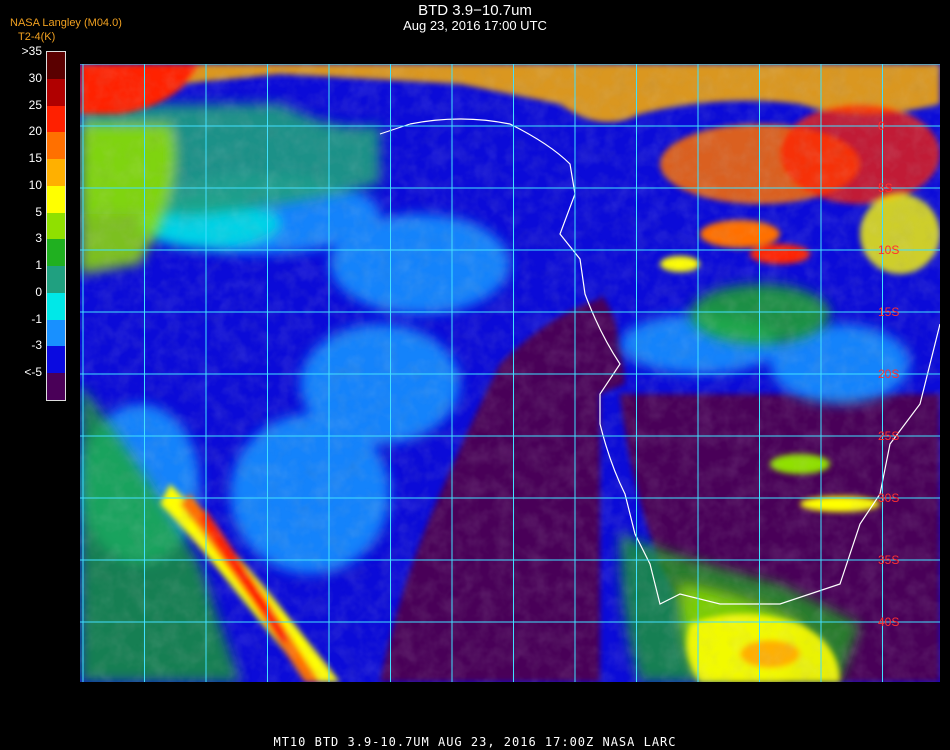  I want to click on colorbar-tick-label: >35, so click(31, 51).